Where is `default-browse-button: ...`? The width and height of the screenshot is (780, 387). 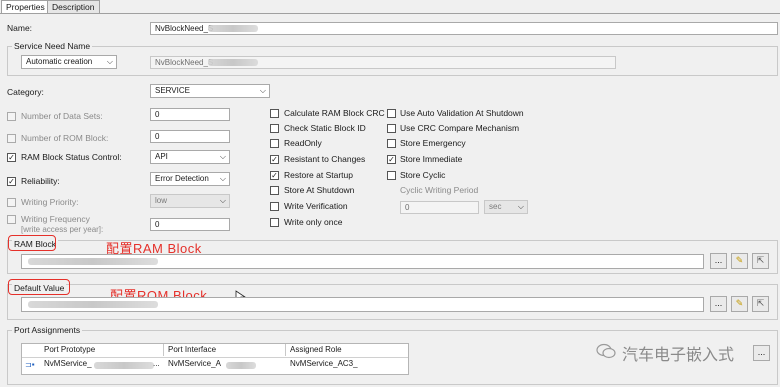
default-browse-button: ... is located at coordinates (718, 304).